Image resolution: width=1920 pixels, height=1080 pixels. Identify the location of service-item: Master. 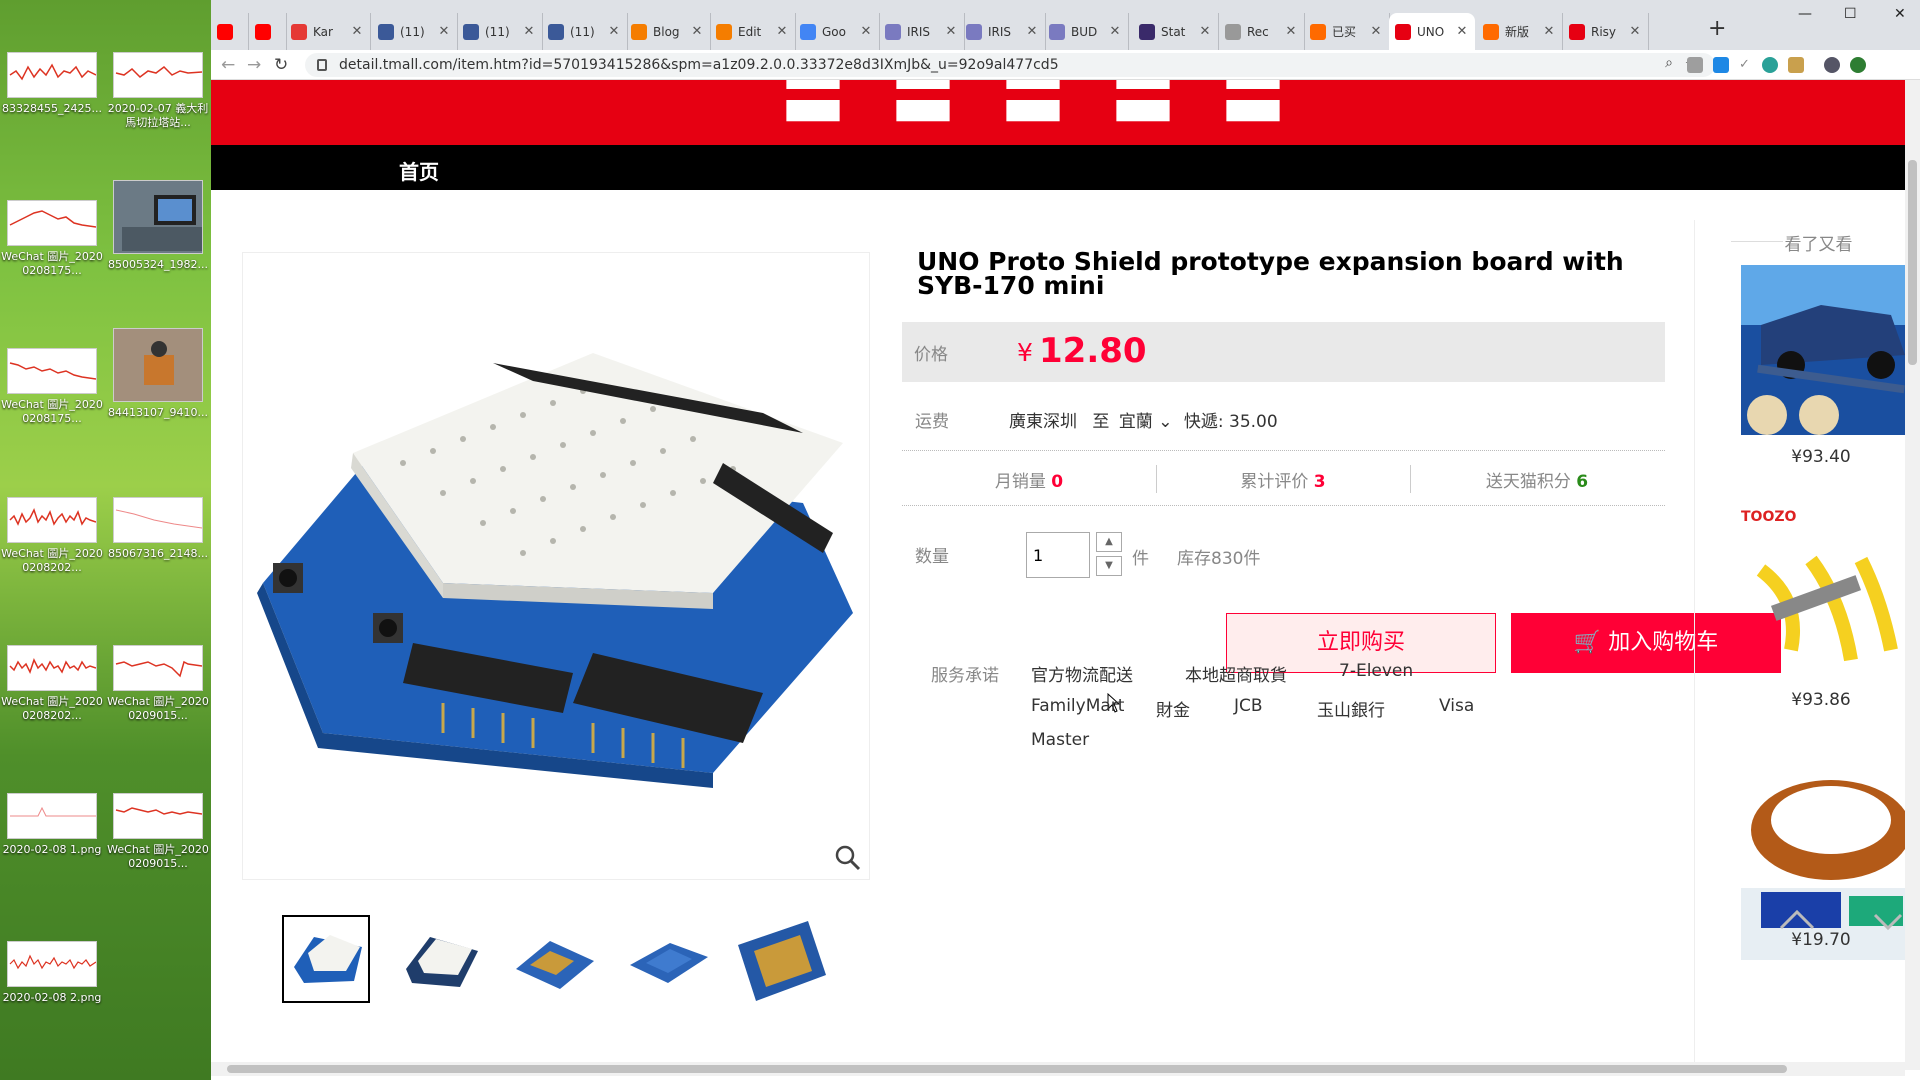
(1060, 740).